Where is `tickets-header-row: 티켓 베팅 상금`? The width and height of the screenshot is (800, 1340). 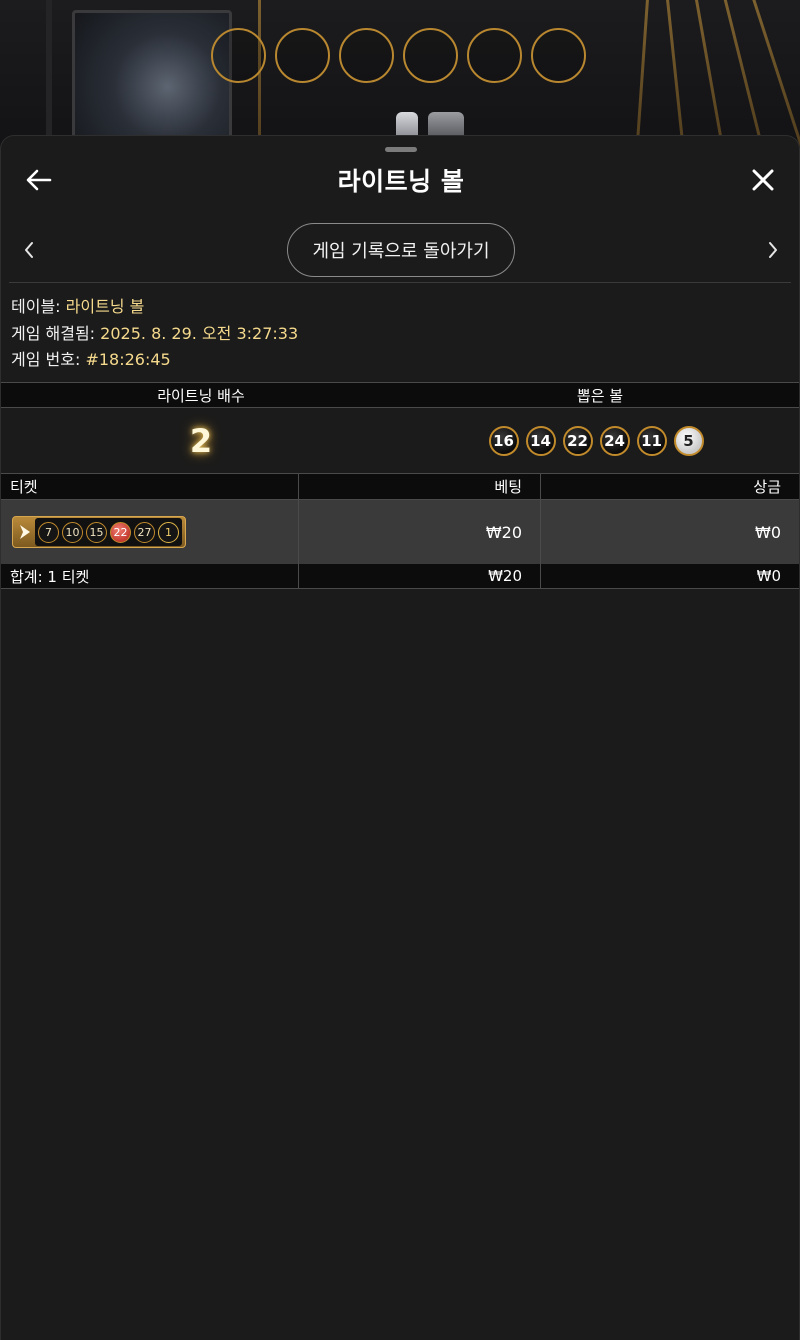 tickets-header-row: 티켓 베팅 상금 is located at coordinates (400, 487).